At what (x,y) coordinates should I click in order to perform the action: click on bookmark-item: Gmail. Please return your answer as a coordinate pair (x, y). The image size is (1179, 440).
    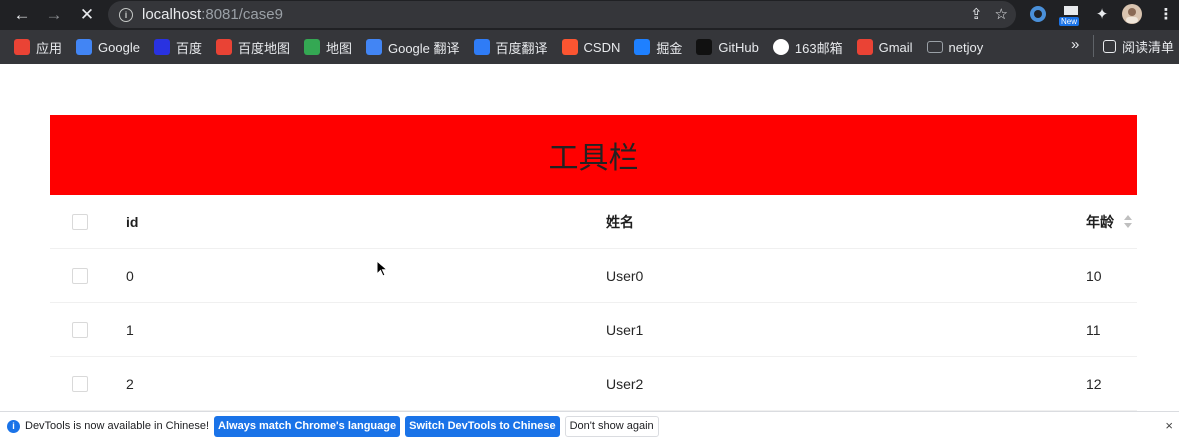
    Looking at the image, I should click on (885, 47).